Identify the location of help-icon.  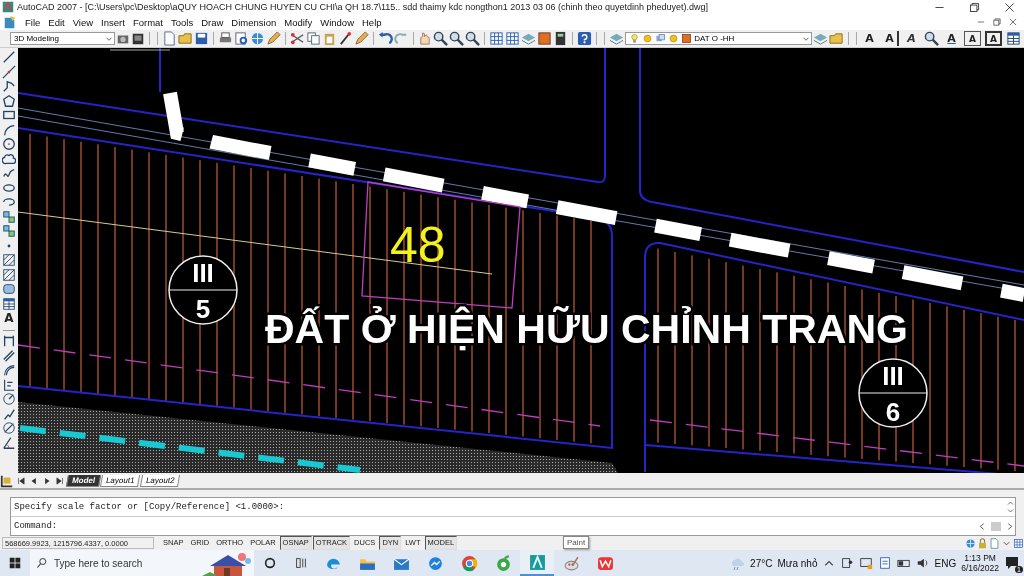
(585, 38).